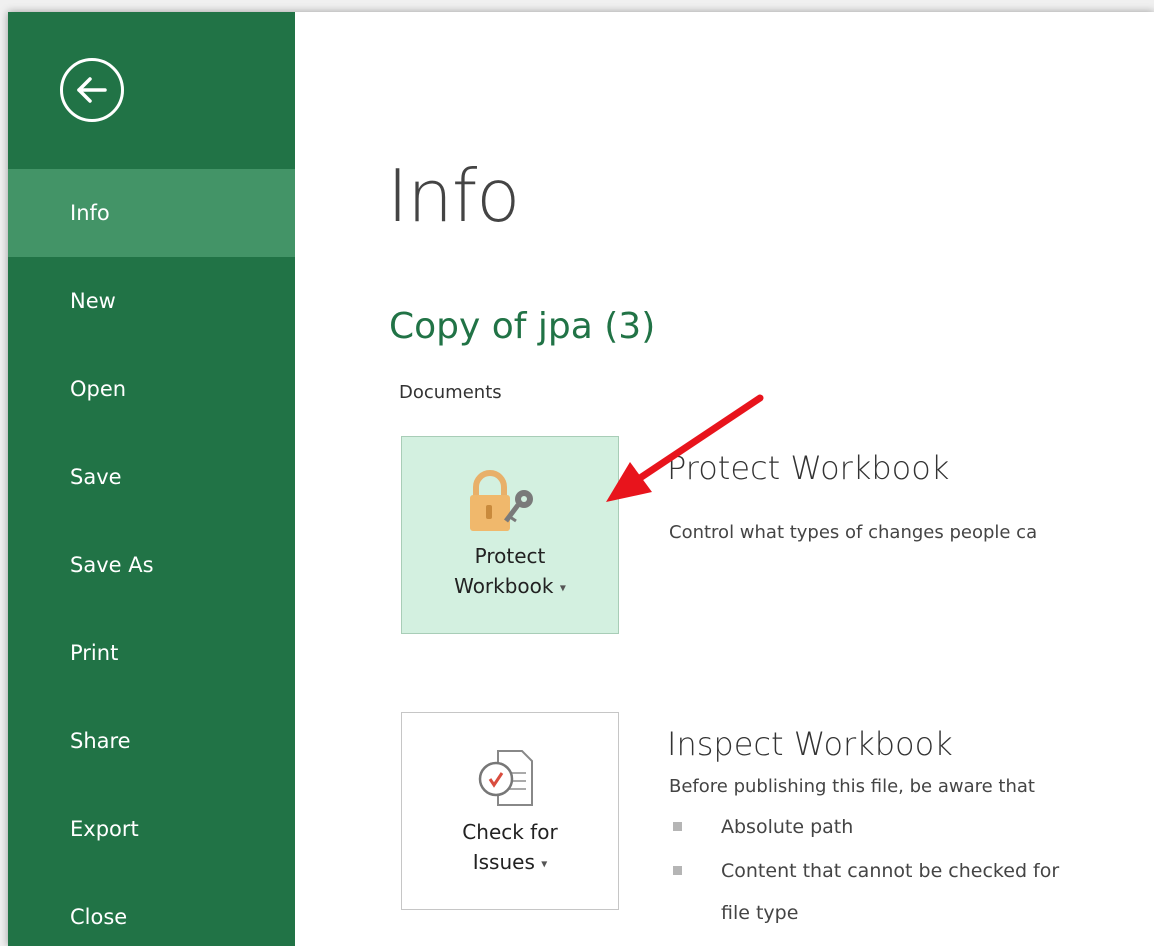 The width and height of the screenshot is (1154, 946). What do you see at coordinates (151, 389) in the screenshot?
I see `sidebar-item-open: Open` at bounding box center [151, 389].